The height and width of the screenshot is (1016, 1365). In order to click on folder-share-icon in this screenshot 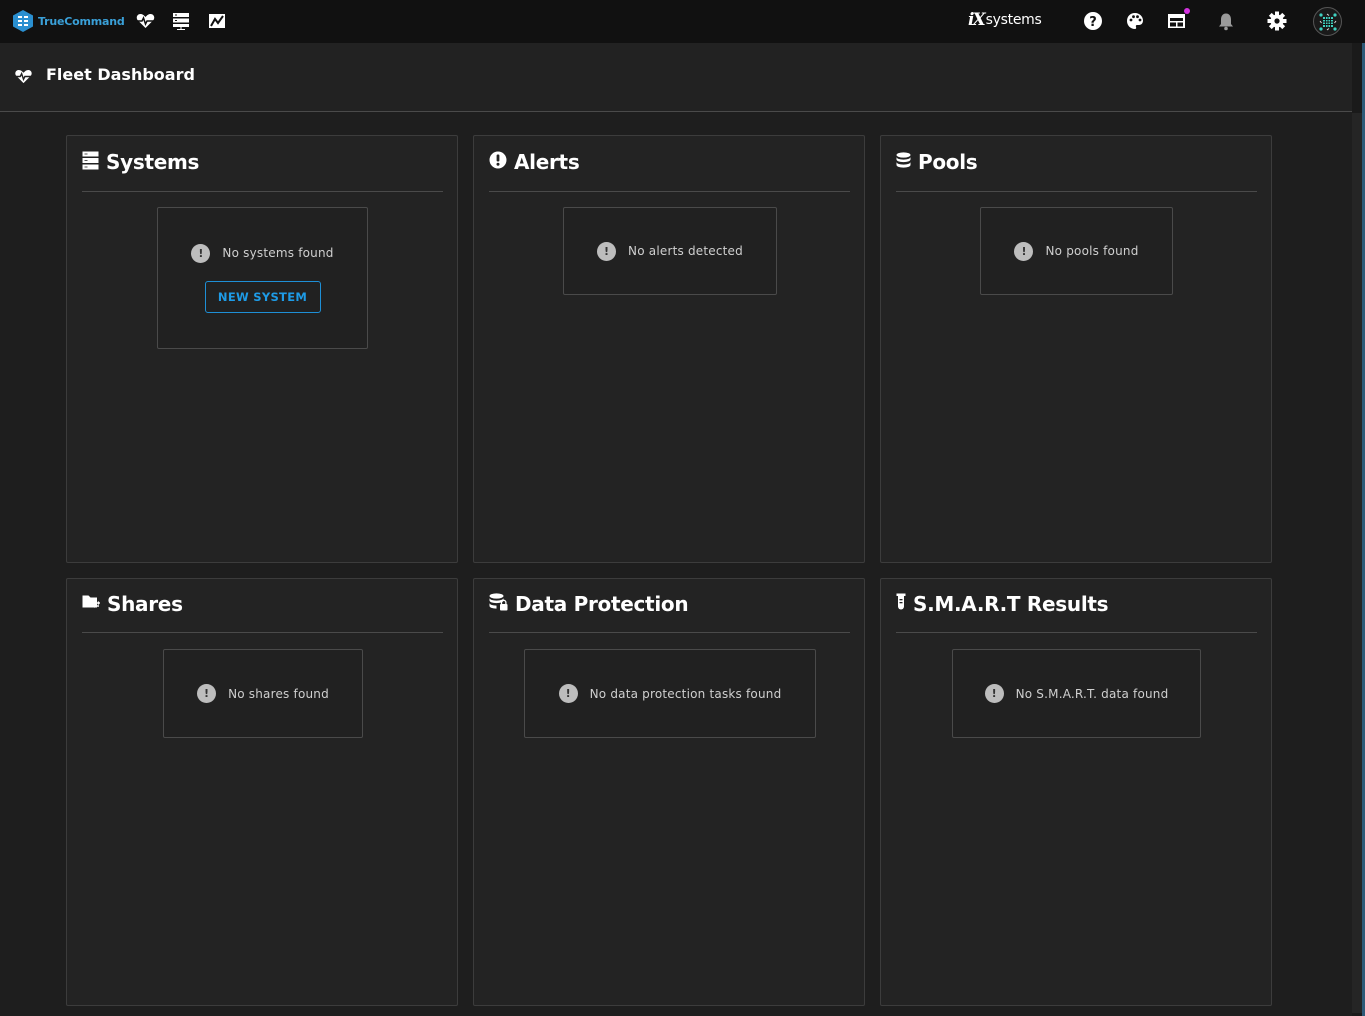, I will do `click(91, 604)`.